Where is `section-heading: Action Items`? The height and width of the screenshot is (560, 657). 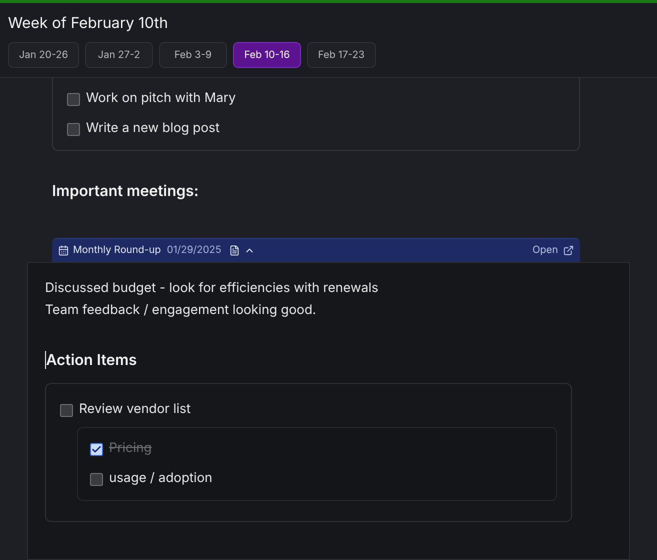
section-heading: Action Items is located at coordinates (91, 360).